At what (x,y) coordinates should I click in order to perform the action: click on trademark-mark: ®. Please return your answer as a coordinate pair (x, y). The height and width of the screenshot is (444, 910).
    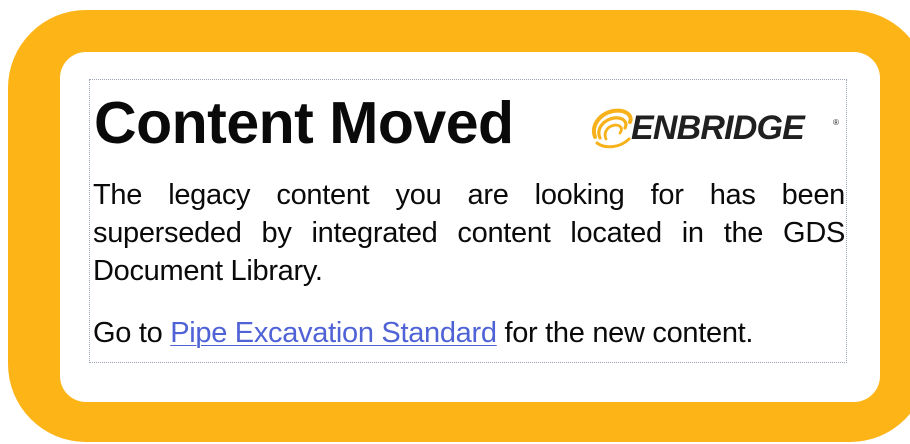
    Looking at the image, I should click on (836, 122).